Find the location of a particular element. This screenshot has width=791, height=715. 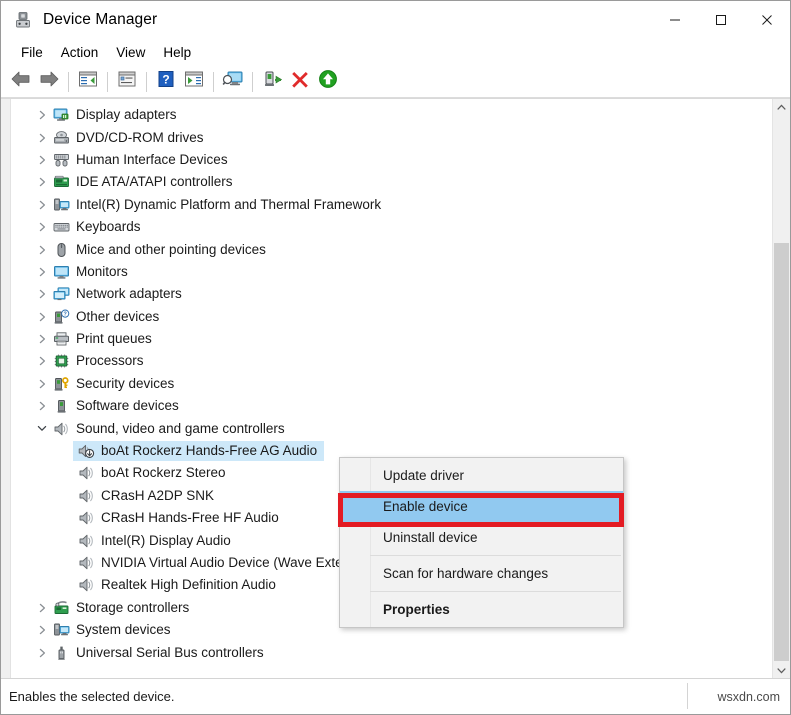

ctx-uninstall-device: Uninstall device is located at coordinates (481, 537).